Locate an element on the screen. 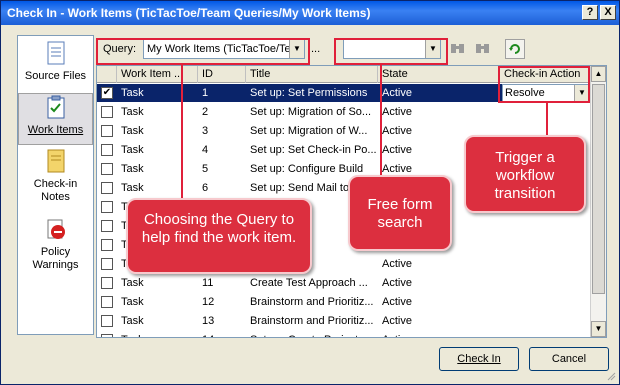  checkin-button-label: Check In is located at coordinates (479, 359).